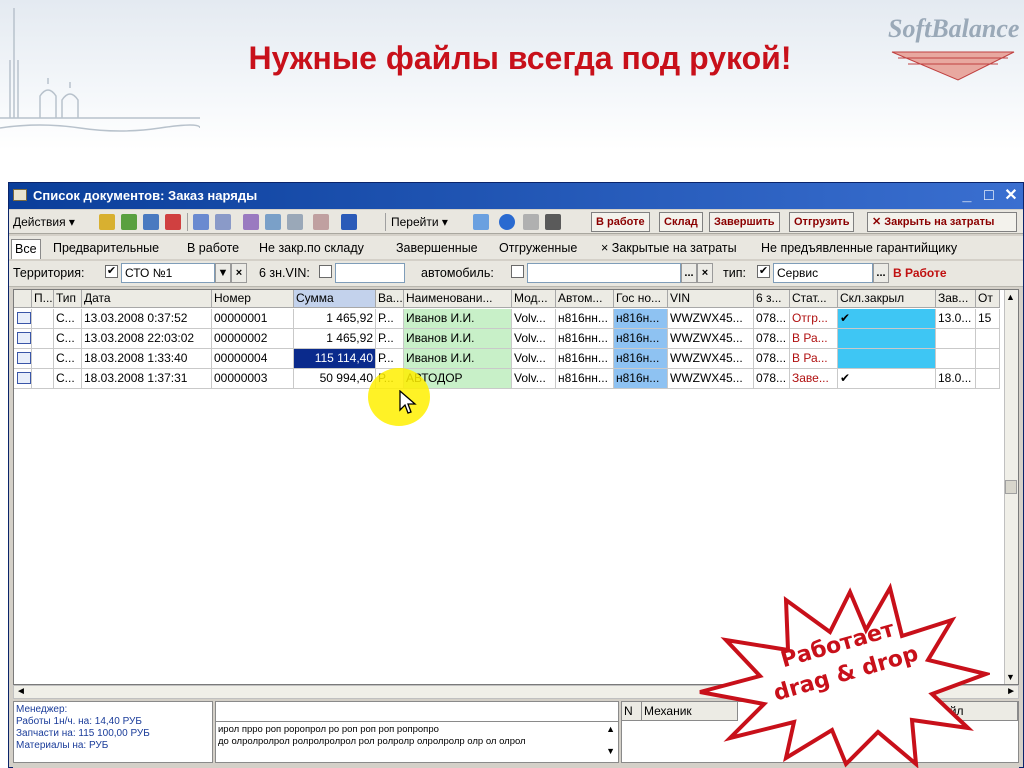  What do you see at coordinates (325, 271) in the screenshot?
I see `vin-checkbox` at bounding box center [325, 271].